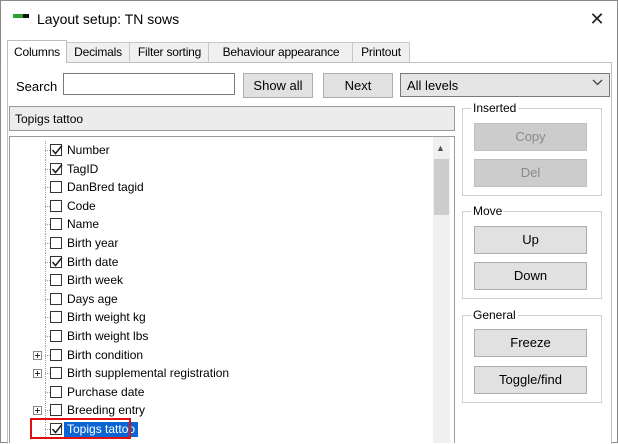 The height and width of the screenshot is (444, 618). What do you see at coordinates (220, 299) in the screenshot?
I see `tree-item: Days age` at bounding box center [220, 299].